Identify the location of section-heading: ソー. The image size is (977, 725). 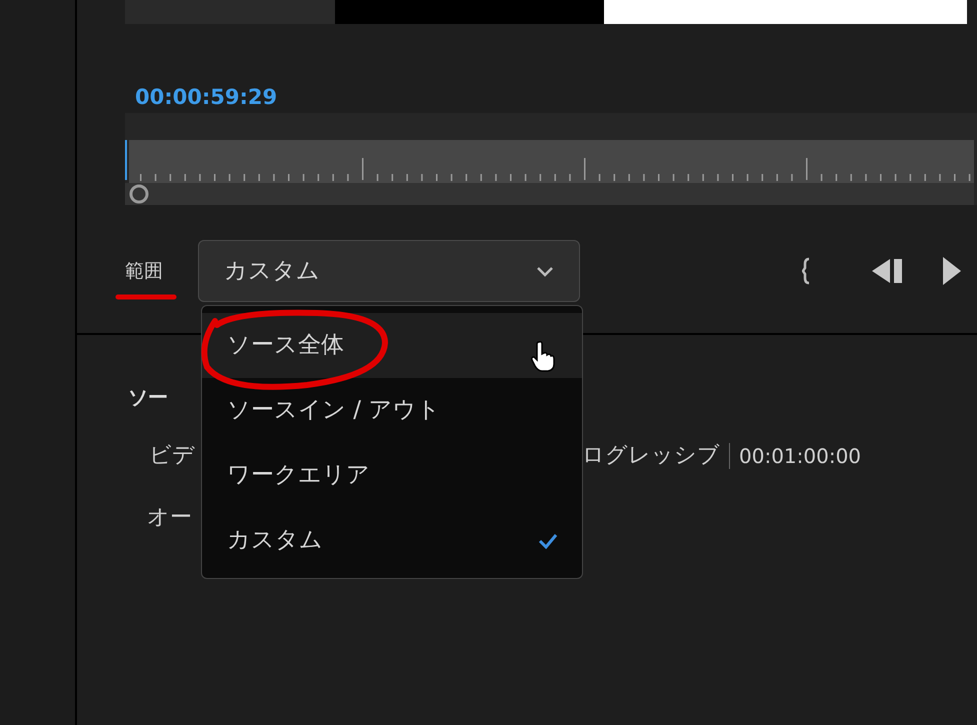
(148, 397).